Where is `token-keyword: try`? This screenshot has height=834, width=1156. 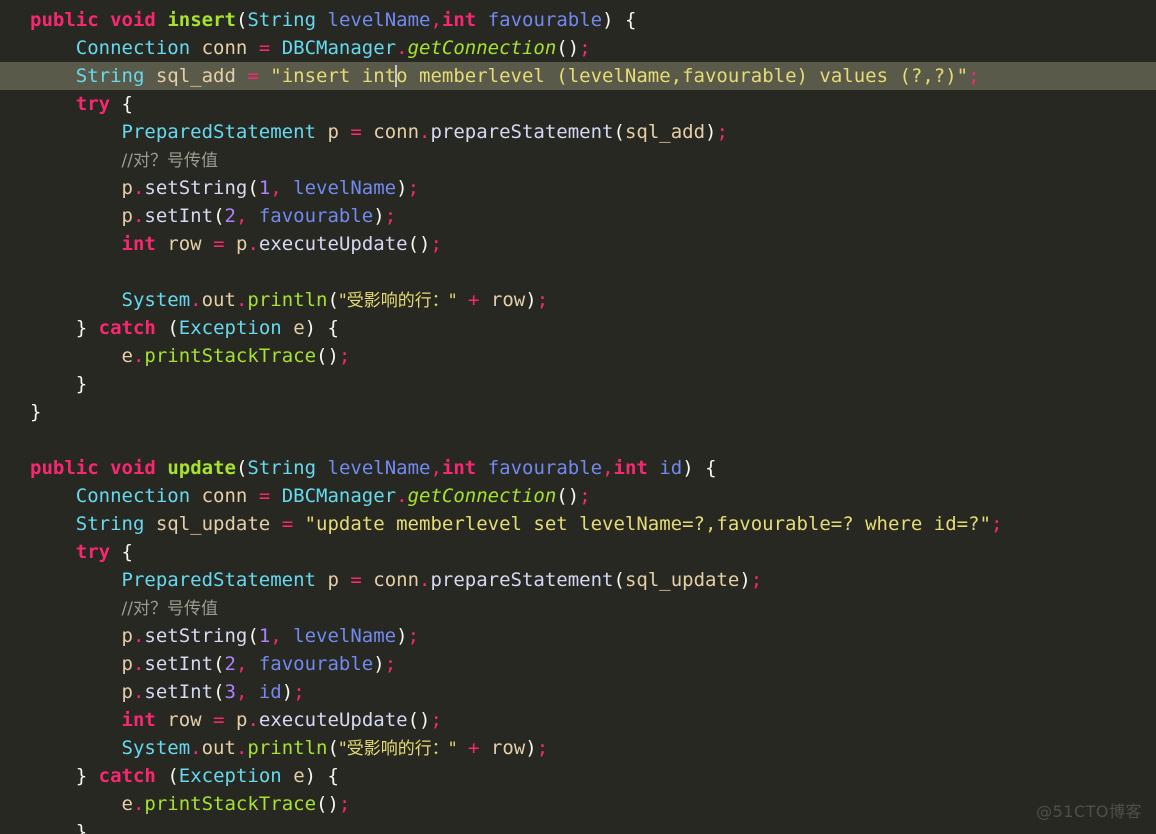
token-keyword: try is located at coordinates (93, 104).